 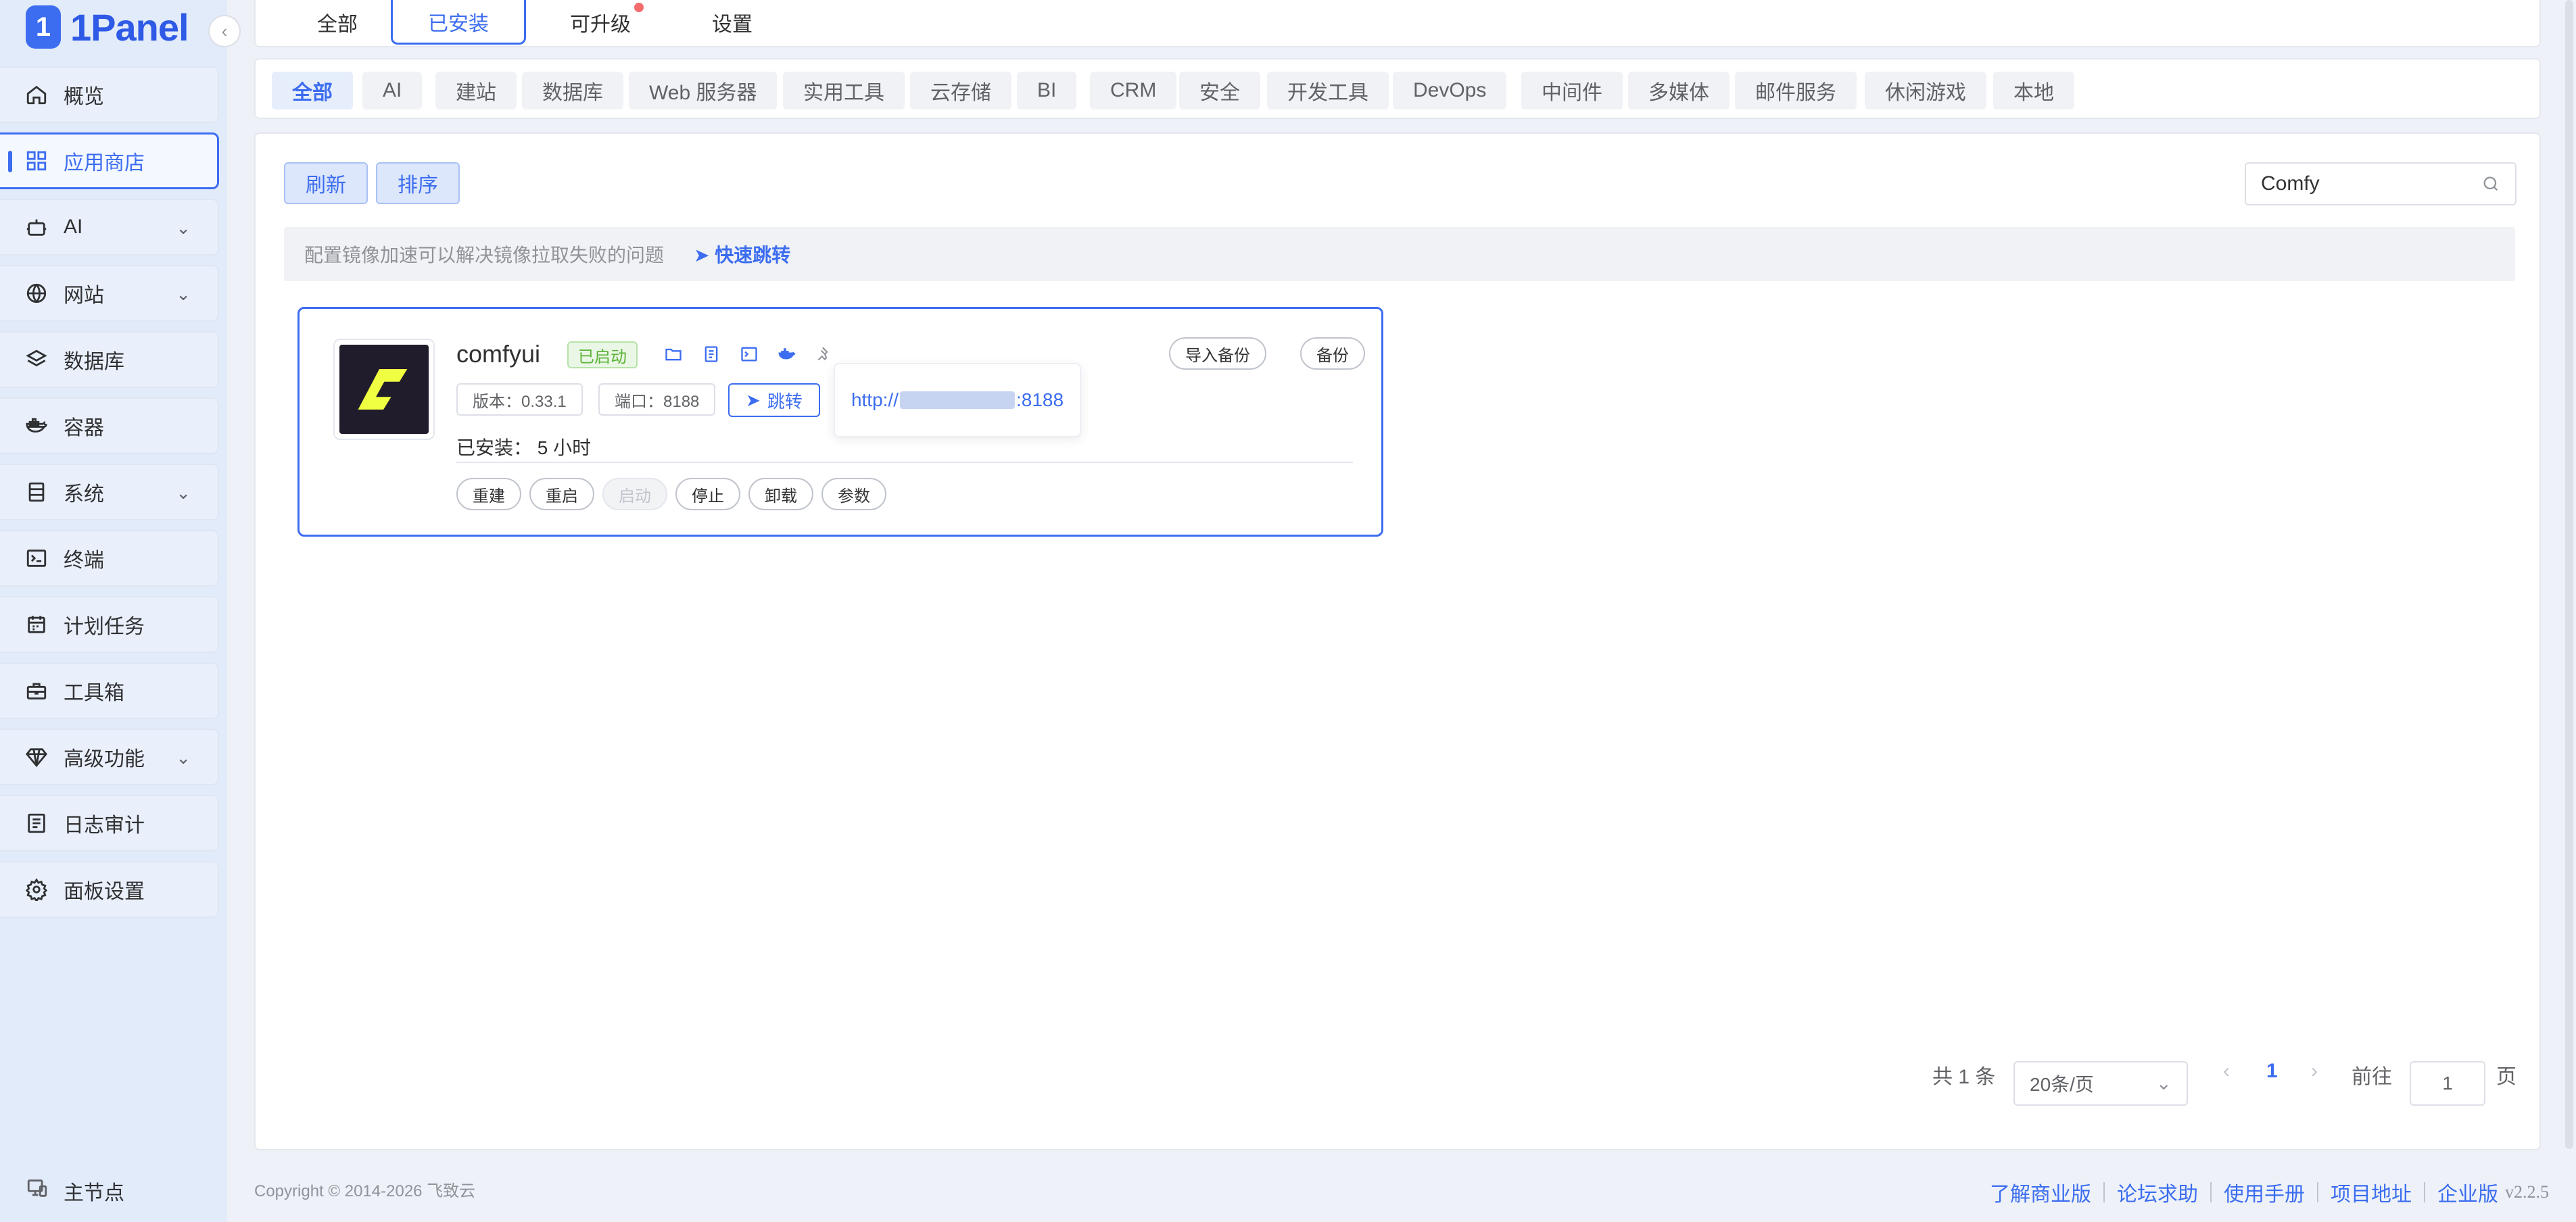 I want to click on current-page: 1, so click(x=2272, y=1071).